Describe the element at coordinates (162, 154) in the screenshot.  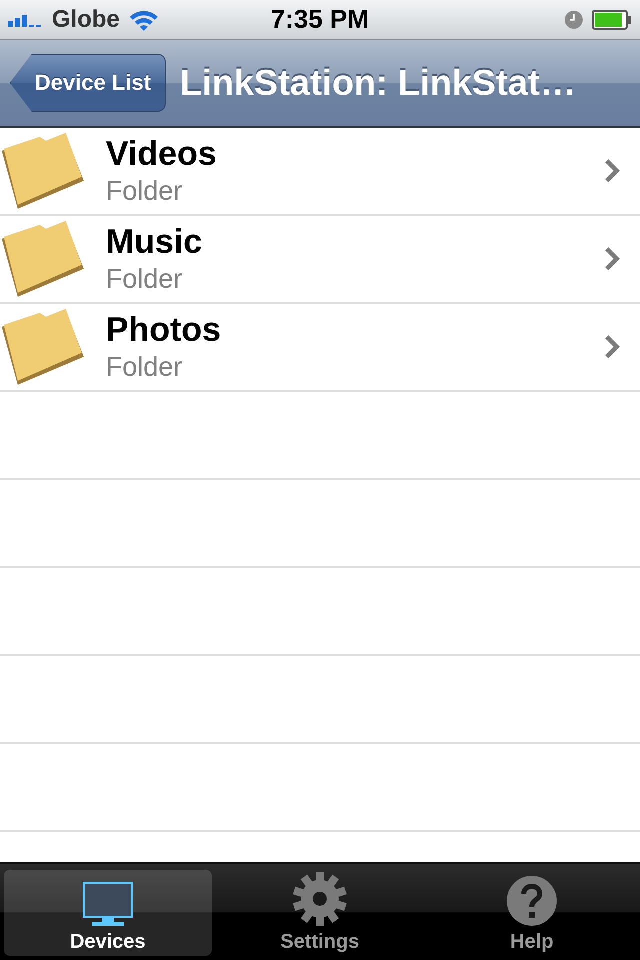
I see `folder-name: Videos` at that location.